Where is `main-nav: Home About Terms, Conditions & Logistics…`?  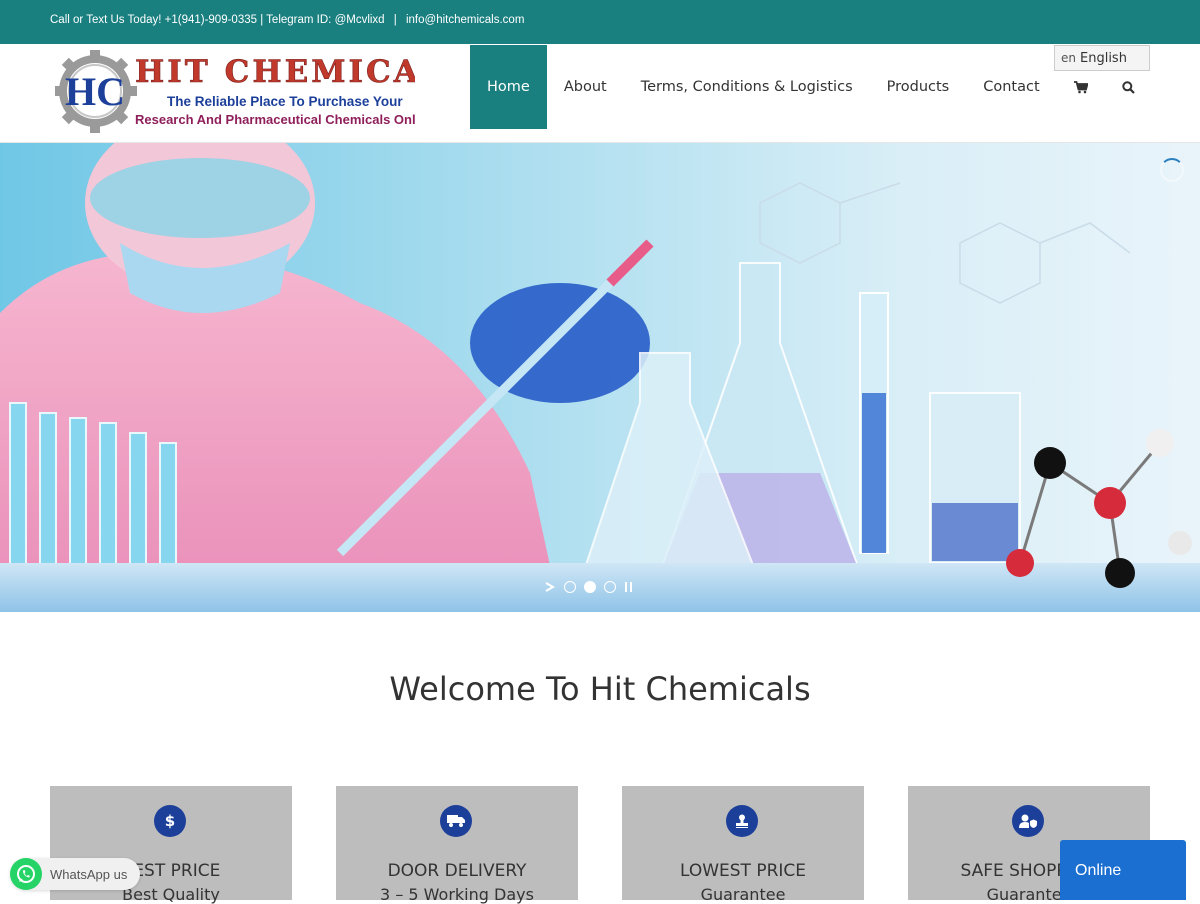
main-nav: Home About Terms, Conditions & Logistics… is located at coordinates (811, 87).